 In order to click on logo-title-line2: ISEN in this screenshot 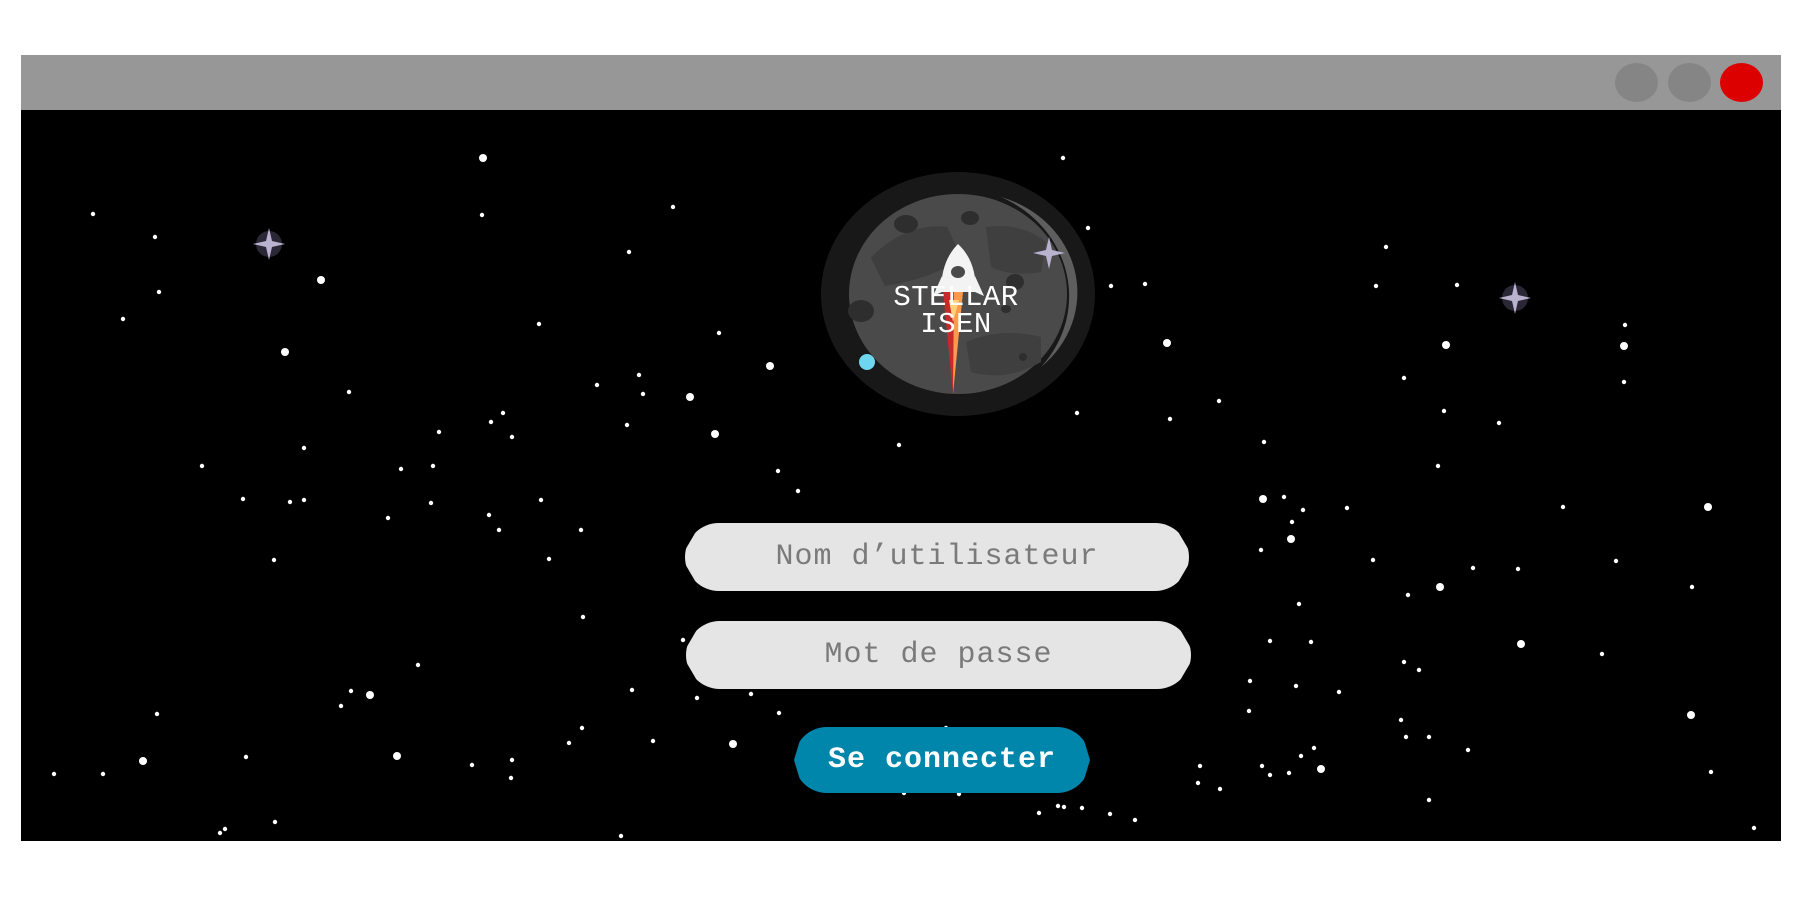, I will do `click(956, 324)`.